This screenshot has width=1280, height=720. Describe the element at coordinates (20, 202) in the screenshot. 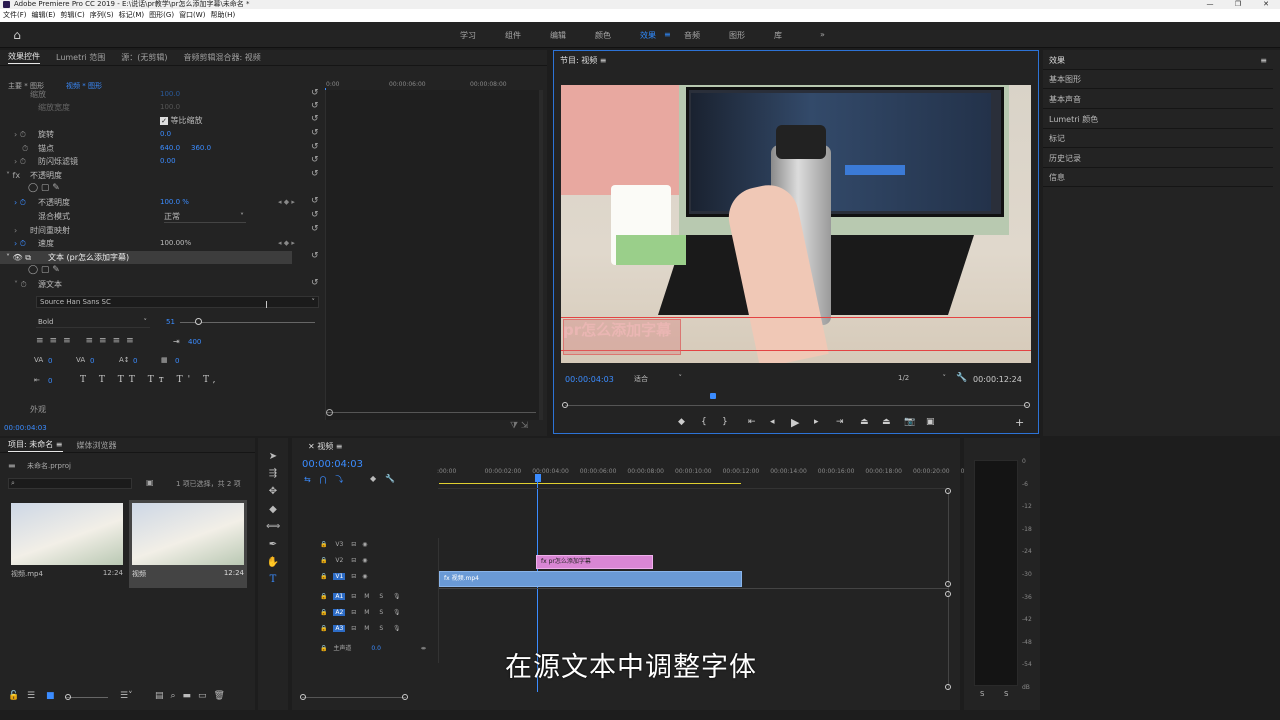

I see `opacity-stopwatch-icon: › ⏱` at that location.